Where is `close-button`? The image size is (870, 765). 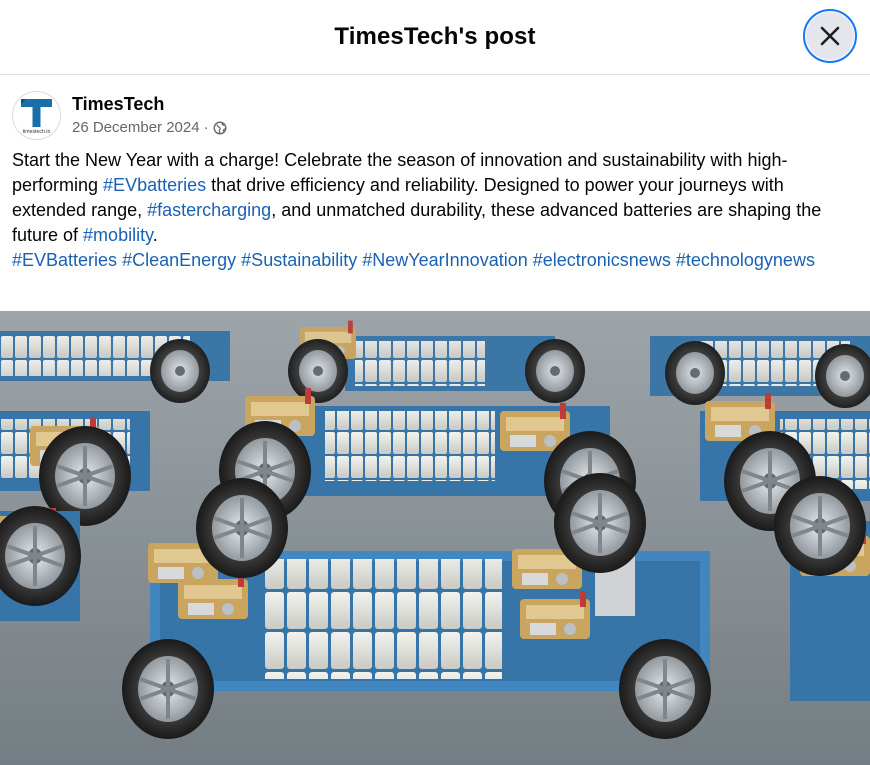 close-button is located at coordinates (830, 36).